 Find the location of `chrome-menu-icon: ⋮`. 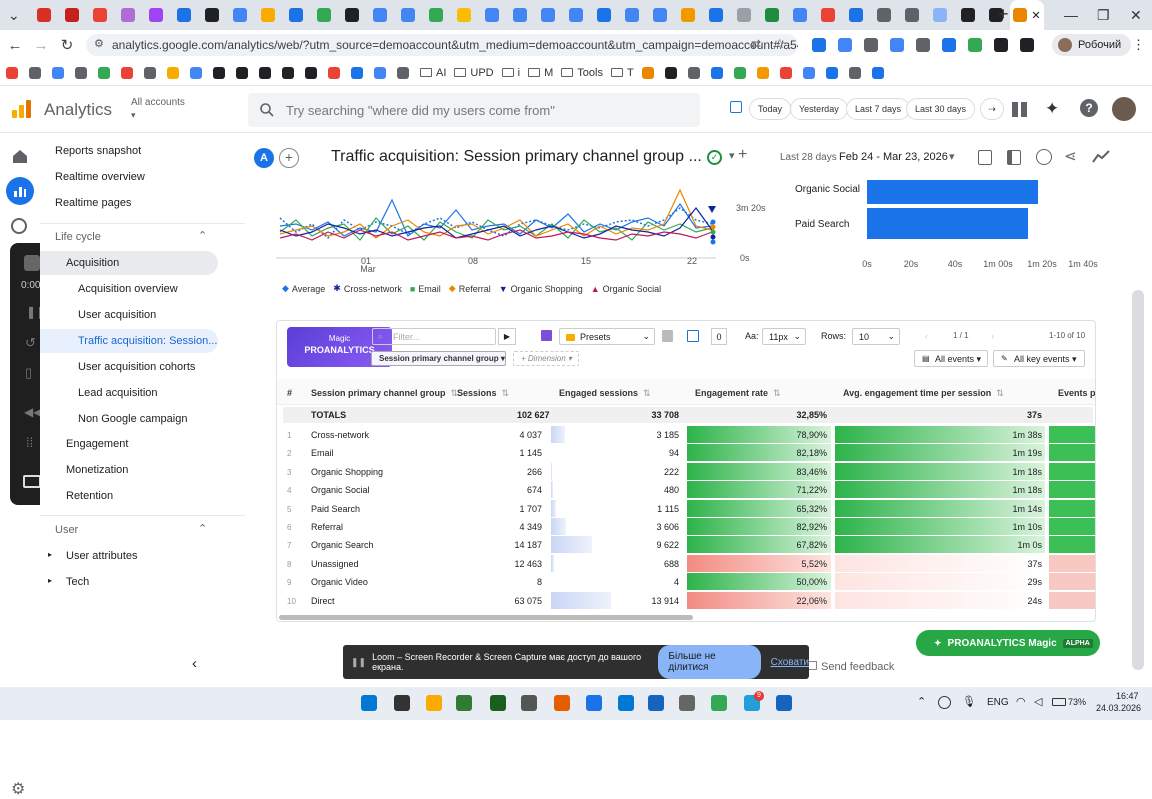

chrome-menu-icon: ⋮ is located at coordinates (1138, 45).